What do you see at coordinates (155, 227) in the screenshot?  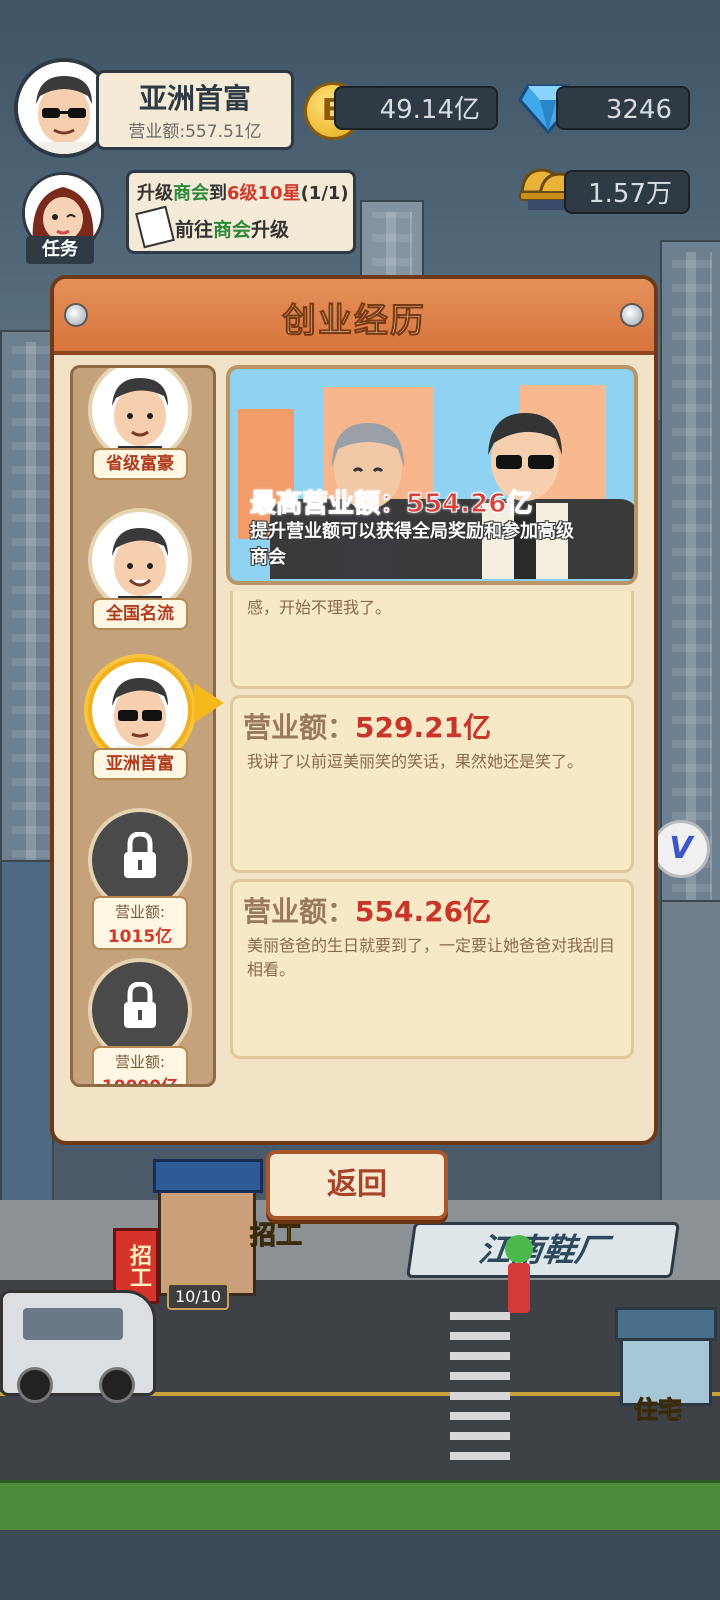 I see `clipboard-icon` at bounding box center [155, 227].